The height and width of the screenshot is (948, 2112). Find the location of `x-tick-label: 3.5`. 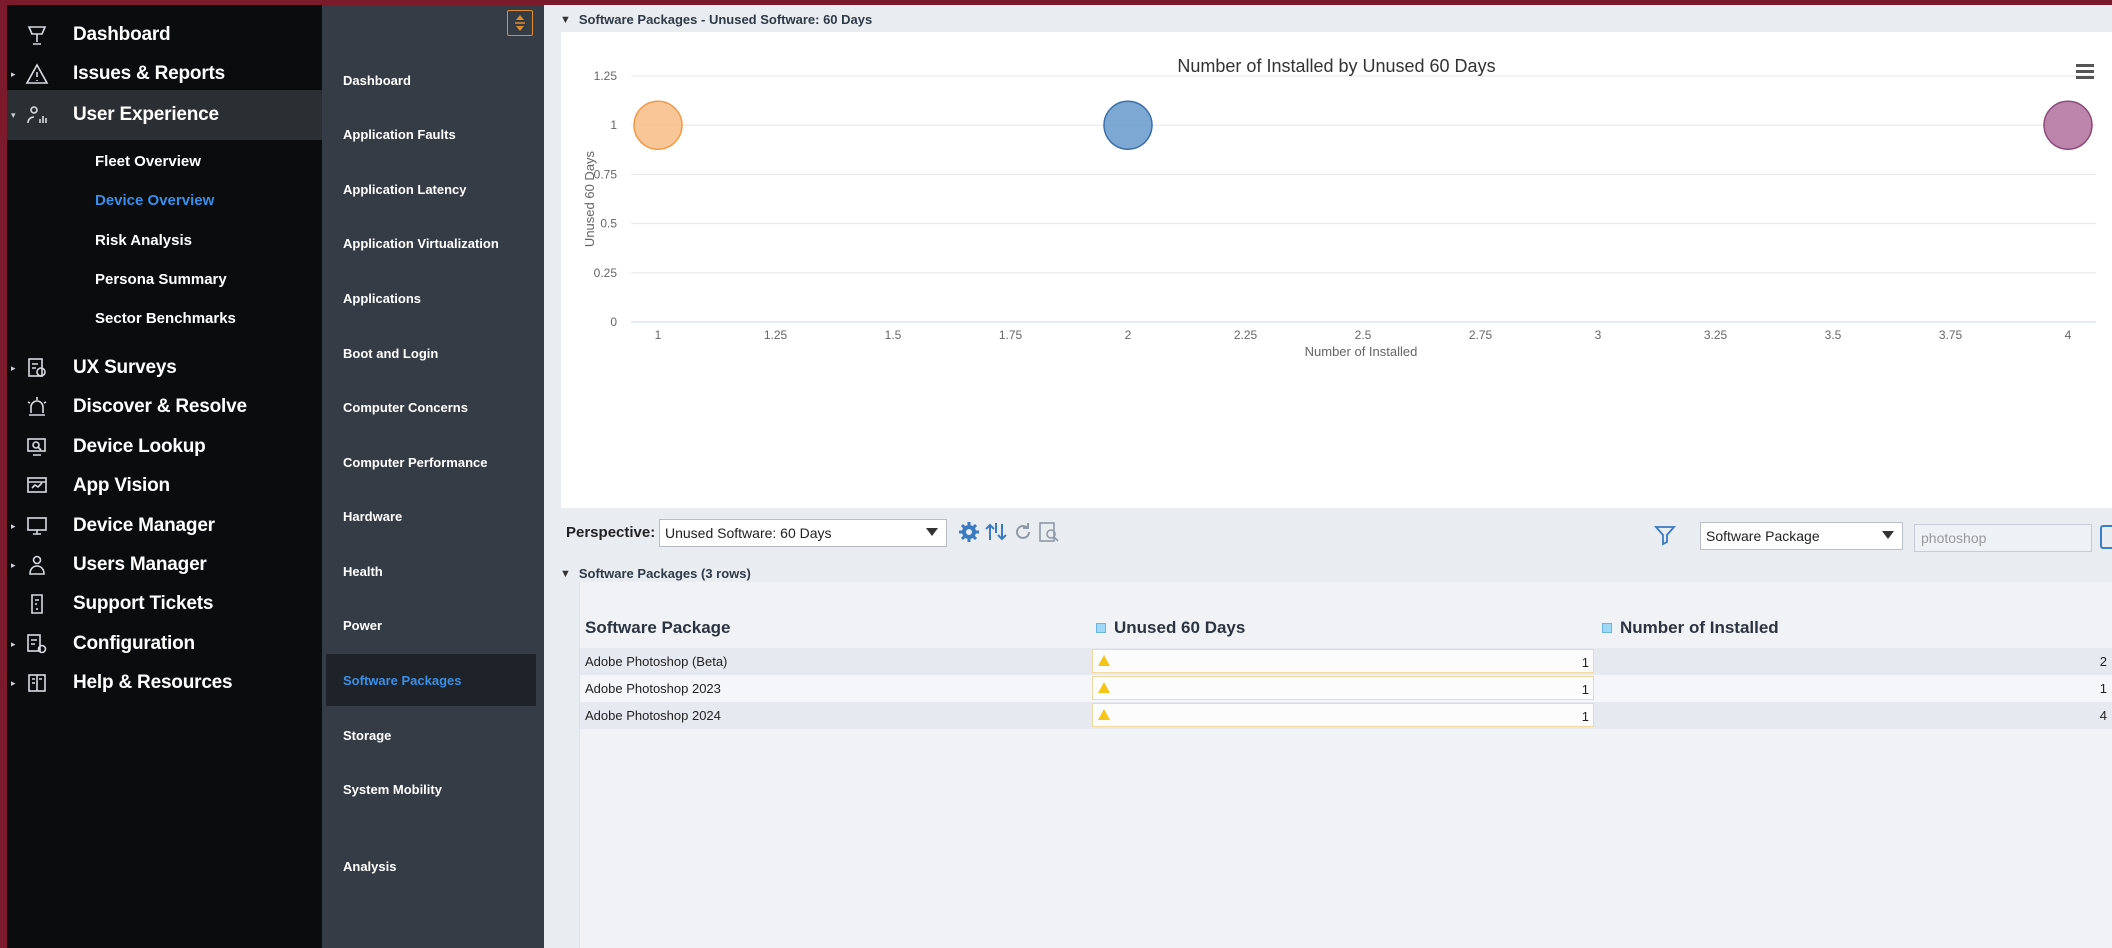

x-tick-label: 3.5 is located at coordinates (1833, 335).